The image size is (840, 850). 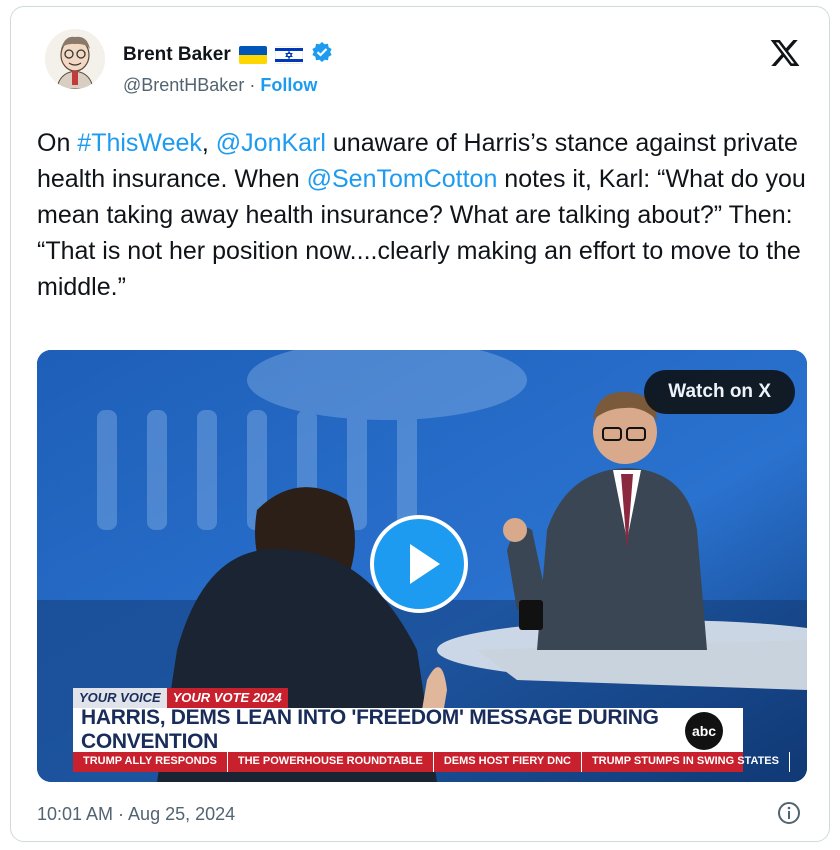 What do you see at coordinates (425, 564) in the screenshot?
I see `play-icon` at bounding box center [425, 564].